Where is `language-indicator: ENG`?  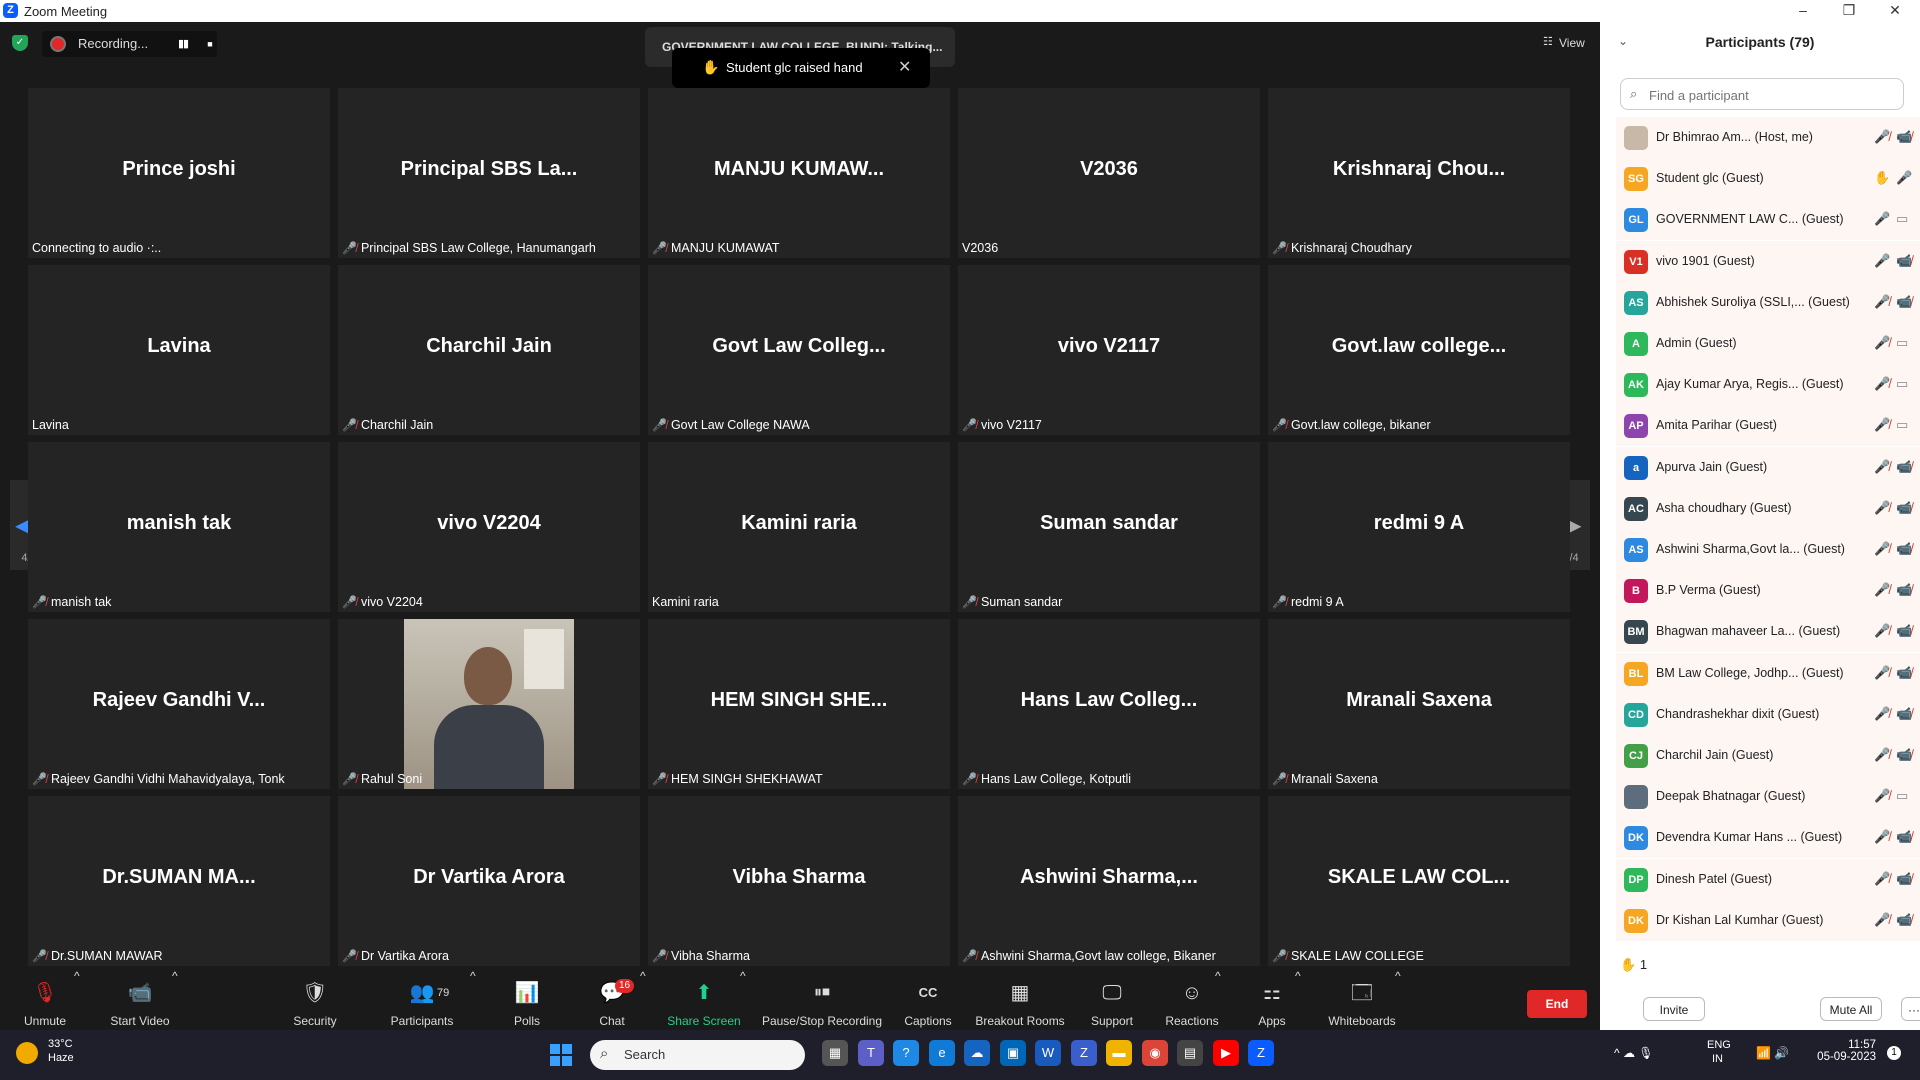
language-indicator: ENG is located at coordinates (1719, 1045).